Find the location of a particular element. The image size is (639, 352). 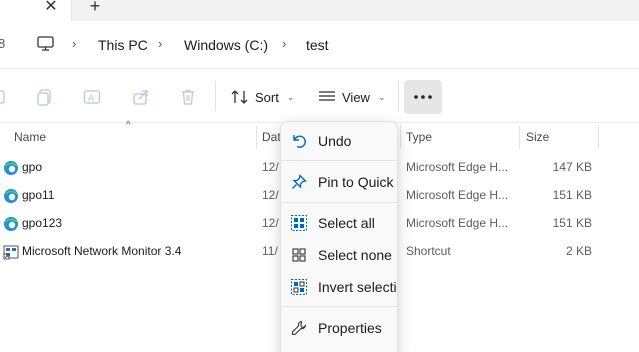

breadcrumb-this-pc: This PC is located at coordinates (123, 45).